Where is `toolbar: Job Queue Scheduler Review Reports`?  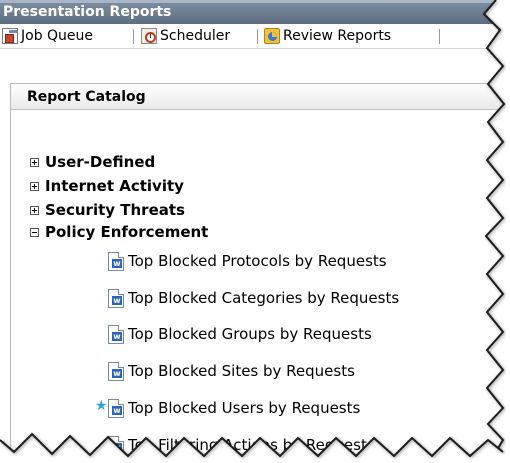 toolbar: Job Queue Scheduler Review Reports is located at coordinates (255, 36).